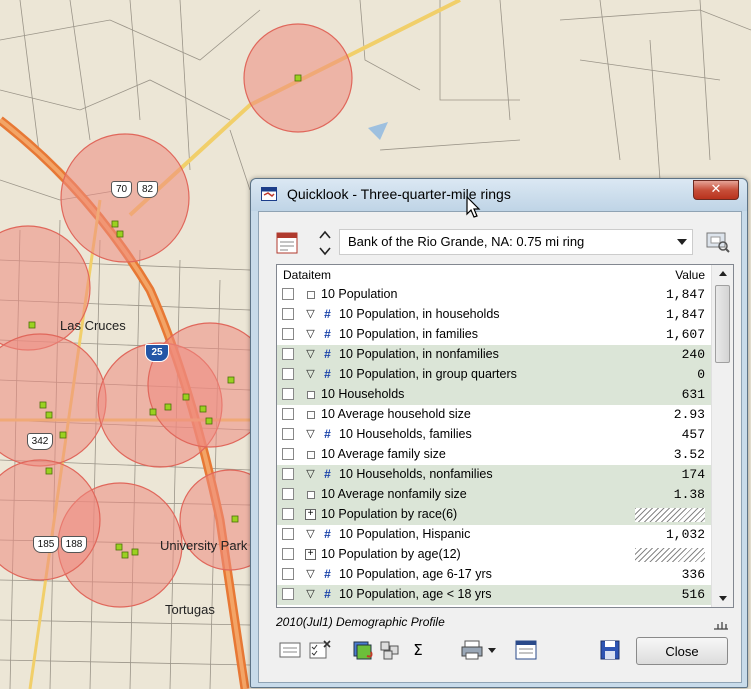 Image resolution: width=751 pixels, height=689 pixels. I want to click on zoom-to-site-icon, so click(718, 242).